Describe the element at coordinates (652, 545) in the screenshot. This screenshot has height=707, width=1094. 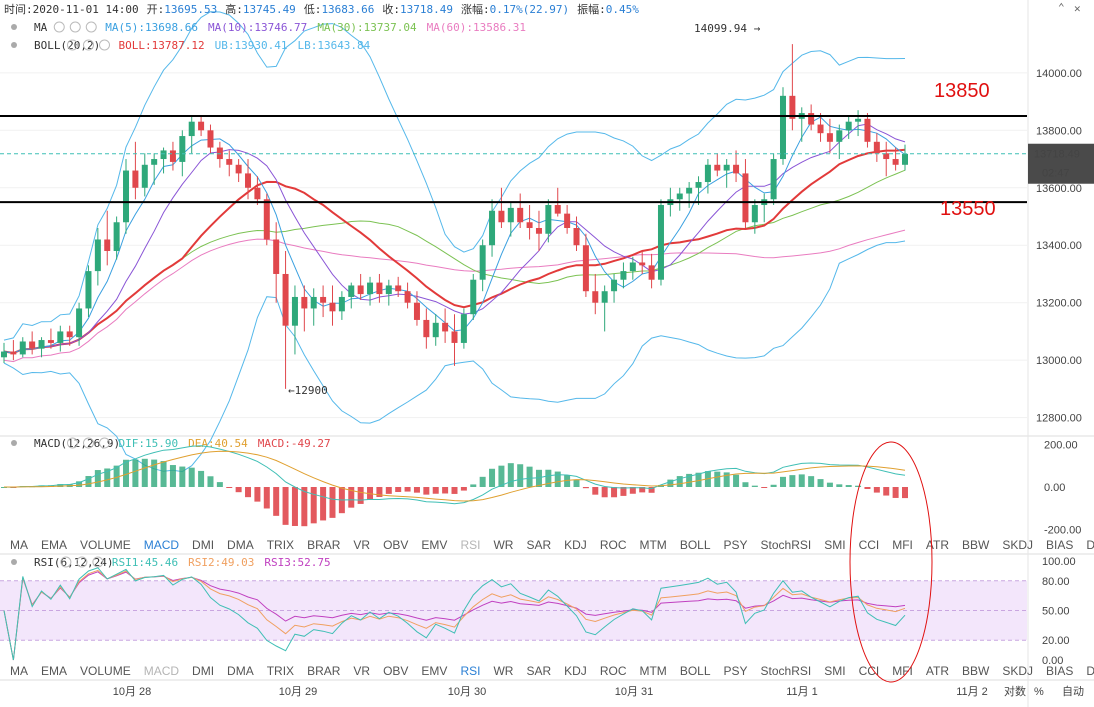
I see `tab-row1-mtm: MTM` at that location.